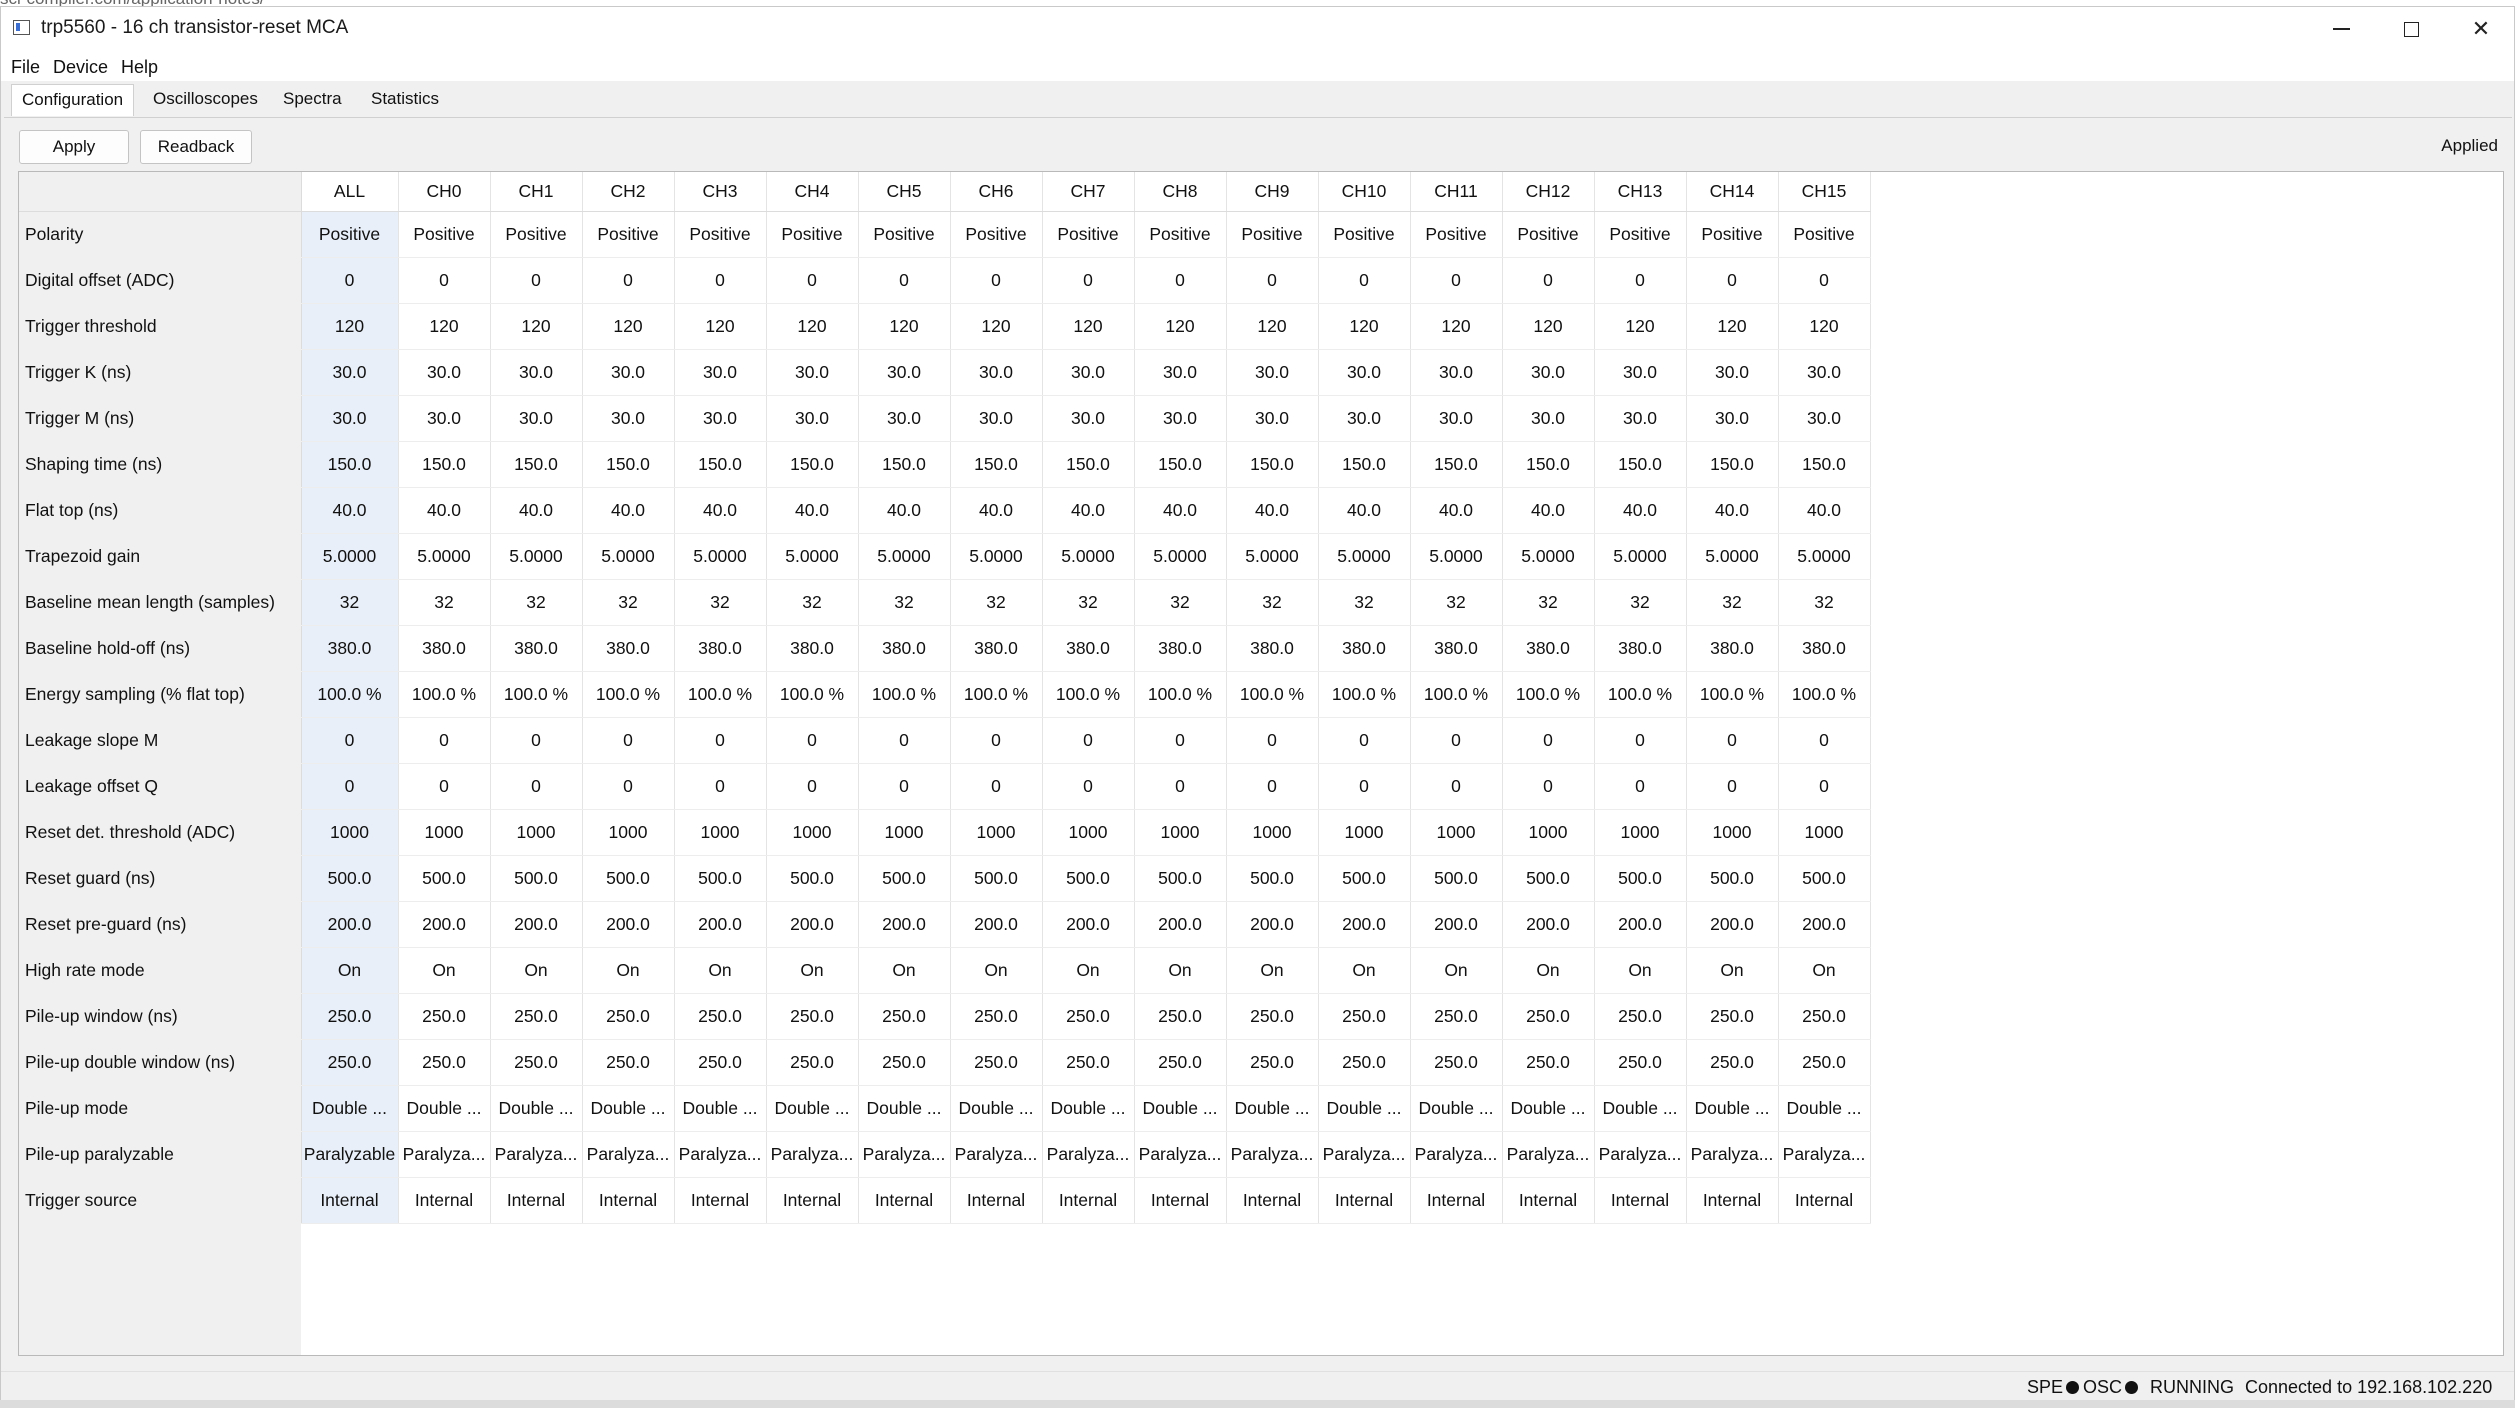  Describe the element at coordinates (720, 192) in the screenshot. I see `column-header-ch3: CH3` at that location.